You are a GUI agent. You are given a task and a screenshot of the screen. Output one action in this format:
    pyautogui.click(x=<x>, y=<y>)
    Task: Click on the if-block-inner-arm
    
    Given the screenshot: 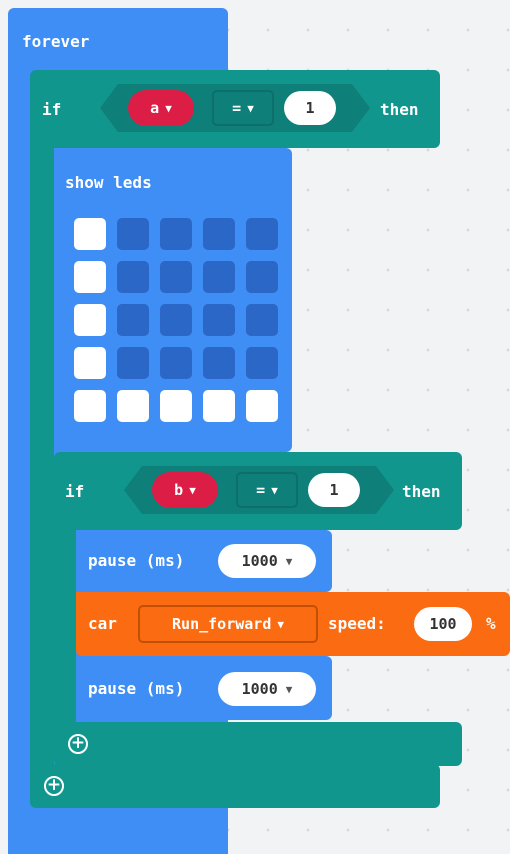 What is the action you would take?
    pyautogui.click(x=65, y=626)
    